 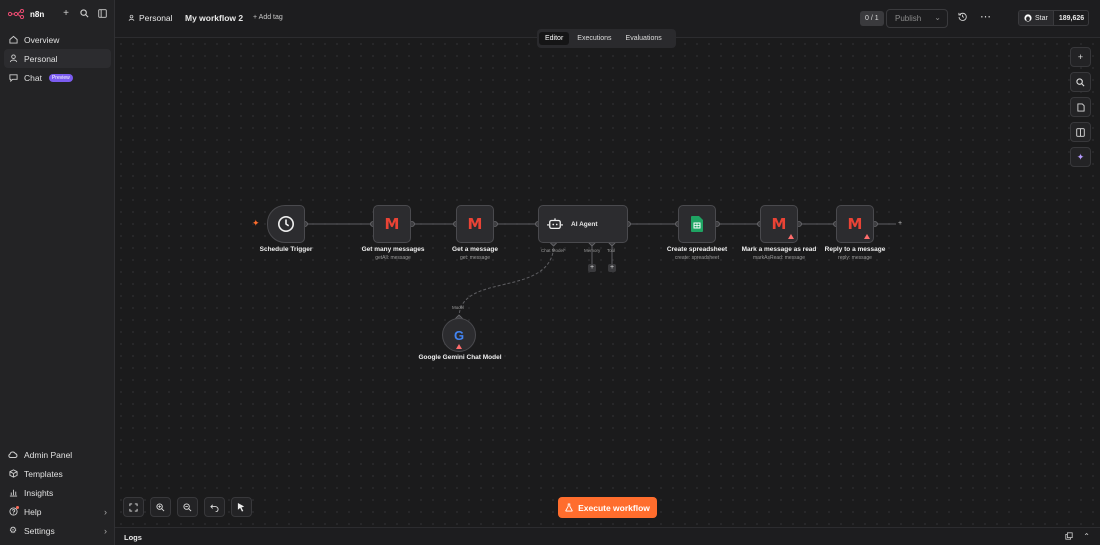 What do you see at coordinates (57, 492) in the screenshot?
I see `sidebar-item-insights: Insights` at bounding box center [57, 492].